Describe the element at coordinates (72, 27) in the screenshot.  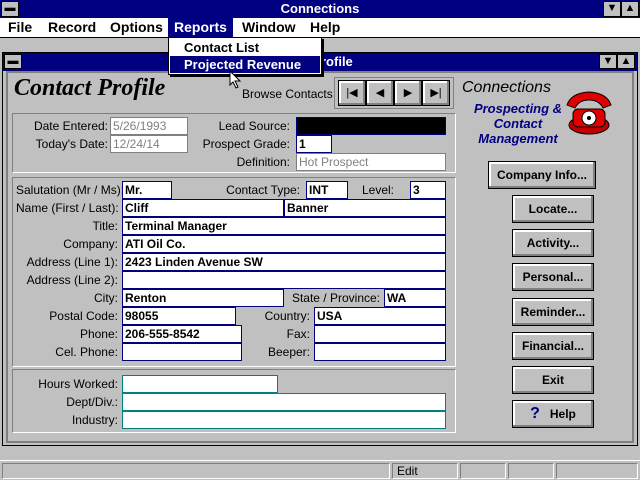
I see `menu-record: Record` at that location.